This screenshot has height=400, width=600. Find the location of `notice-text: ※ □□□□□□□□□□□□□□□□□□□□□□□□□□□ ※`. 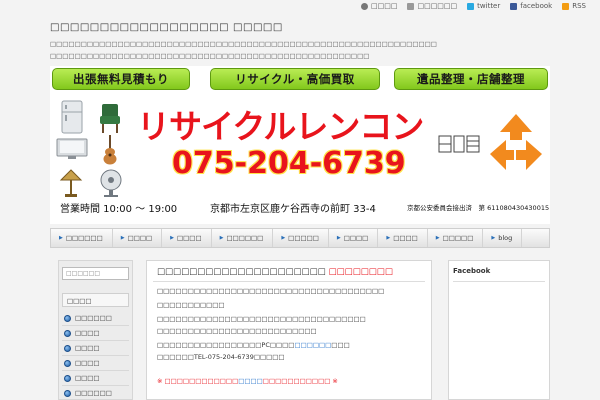

notice-text: ※ □□□□□□□□□□□□□□□□□□□□□□□□□□□ ※ is located at coordinates (247, 381).